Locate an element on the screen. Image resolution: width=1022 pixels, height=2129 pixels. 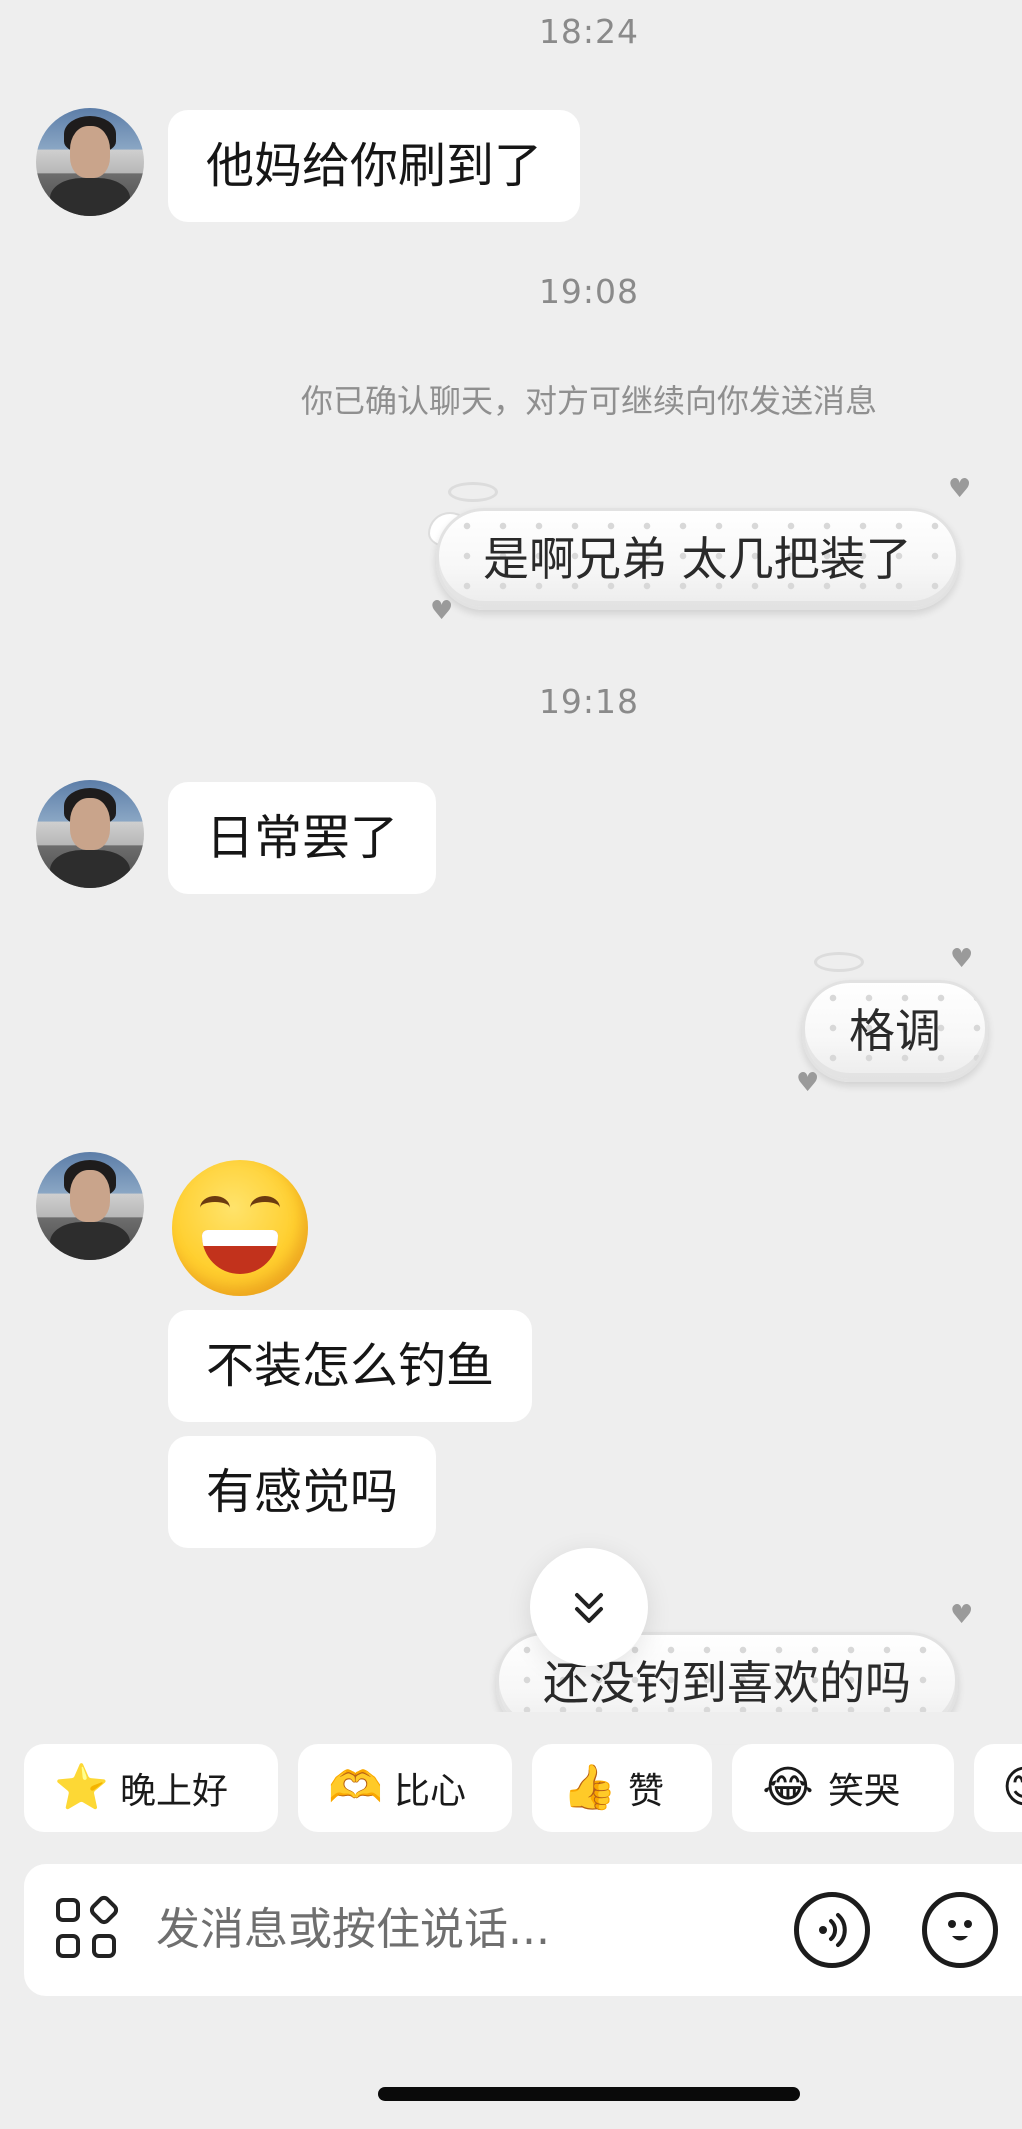
received-message-bubble: 有感觉吗 is located at coordinates (302, 1492).